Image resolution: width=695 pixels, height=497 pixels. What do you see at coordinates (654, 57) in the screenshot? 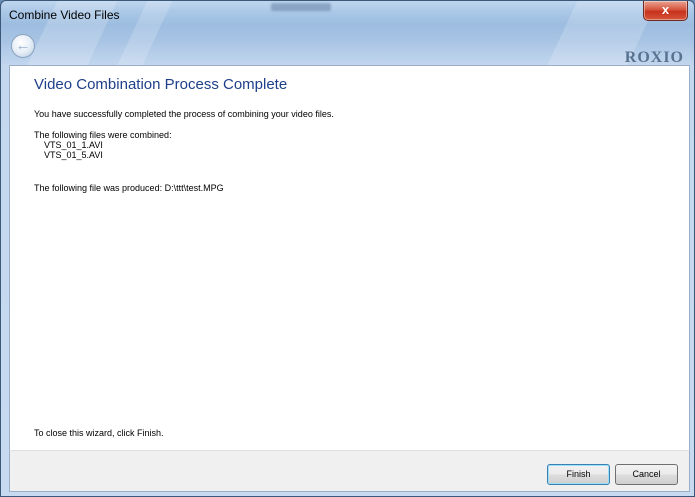
I see `logo-text: ROXIO` at bounding box center [654, 57].